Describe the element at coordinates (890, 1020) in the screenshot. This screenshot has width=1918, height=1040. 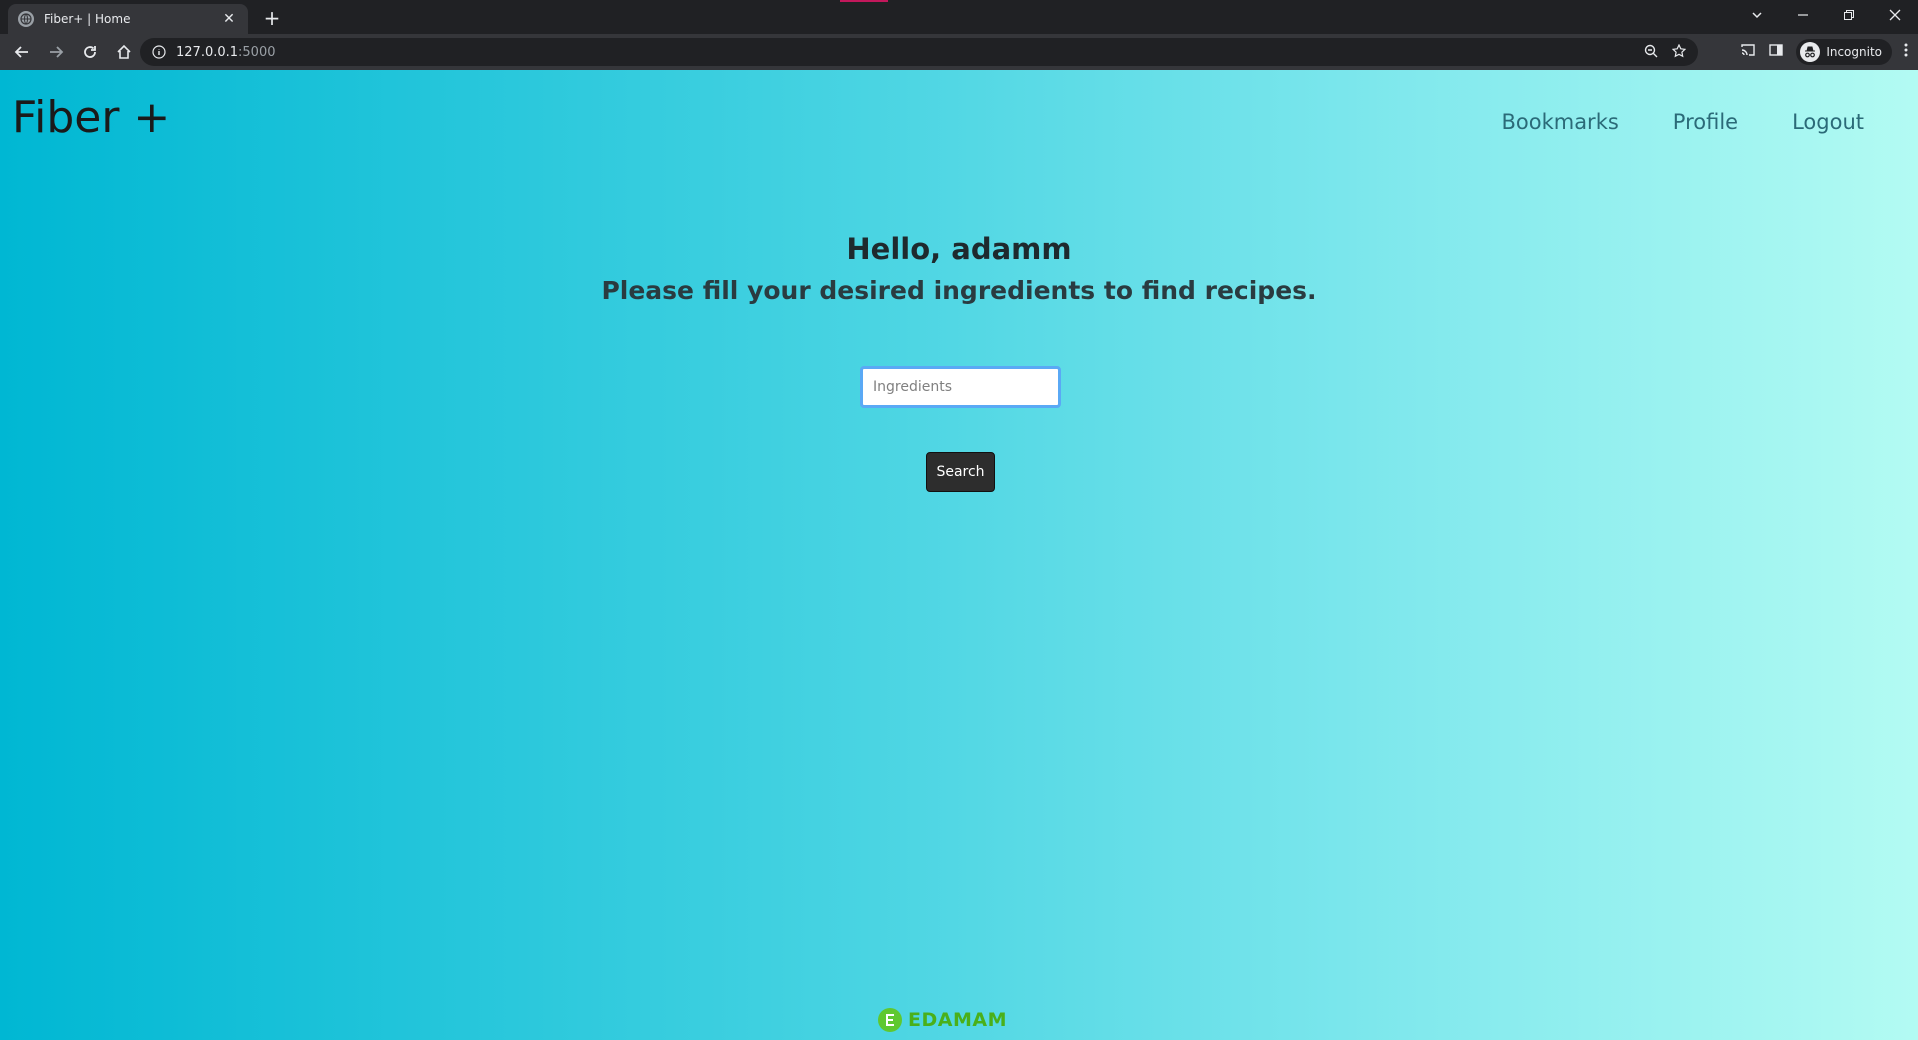
I see `edamam-logo-icon` at that location.